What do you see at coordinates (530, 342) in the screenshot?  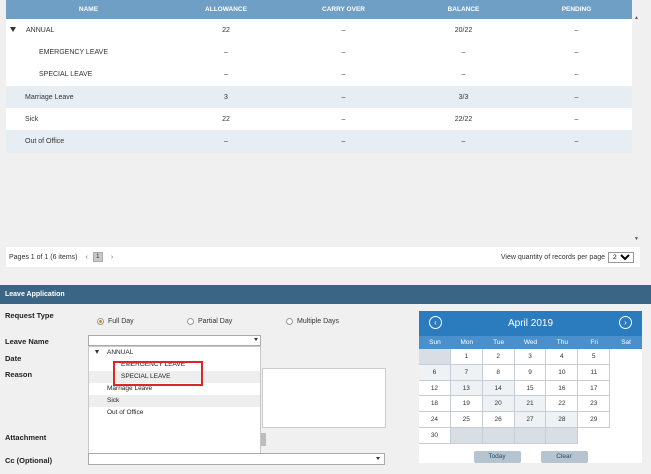 I see `weekday-label: Wed` at bounding box center [530, 342].